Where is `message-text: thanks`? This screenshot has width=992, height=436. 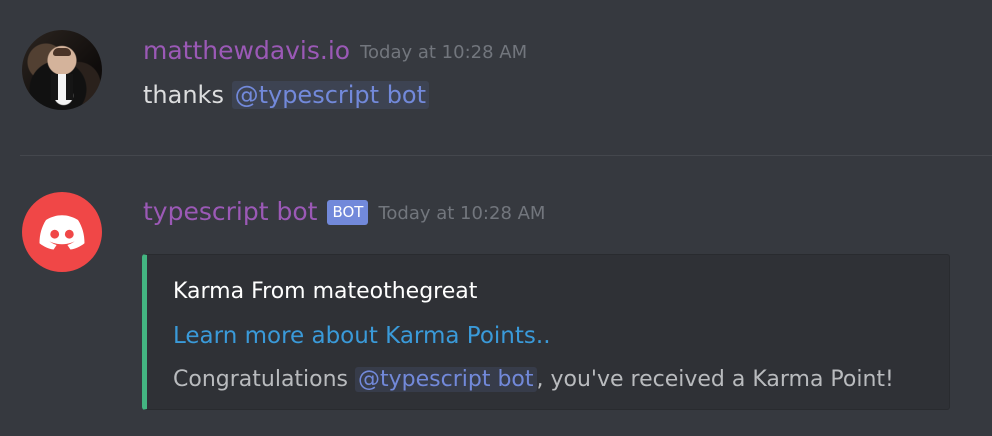
message-text: thanks is located at coordinates (187, 95).